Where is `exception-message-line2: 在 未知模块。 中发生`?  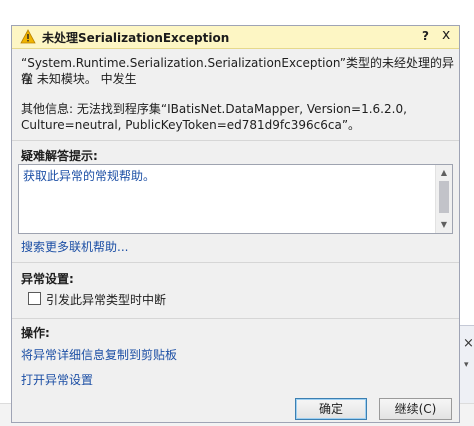 exception-message-line2: 在 未知模块。 中发生 is located at coordinates (79, 79).